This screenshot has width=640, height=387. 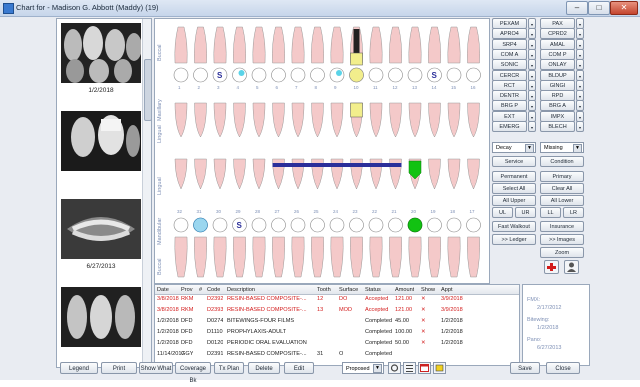 I want to click on show-what-button: Show What, so click(x=156, y=368).